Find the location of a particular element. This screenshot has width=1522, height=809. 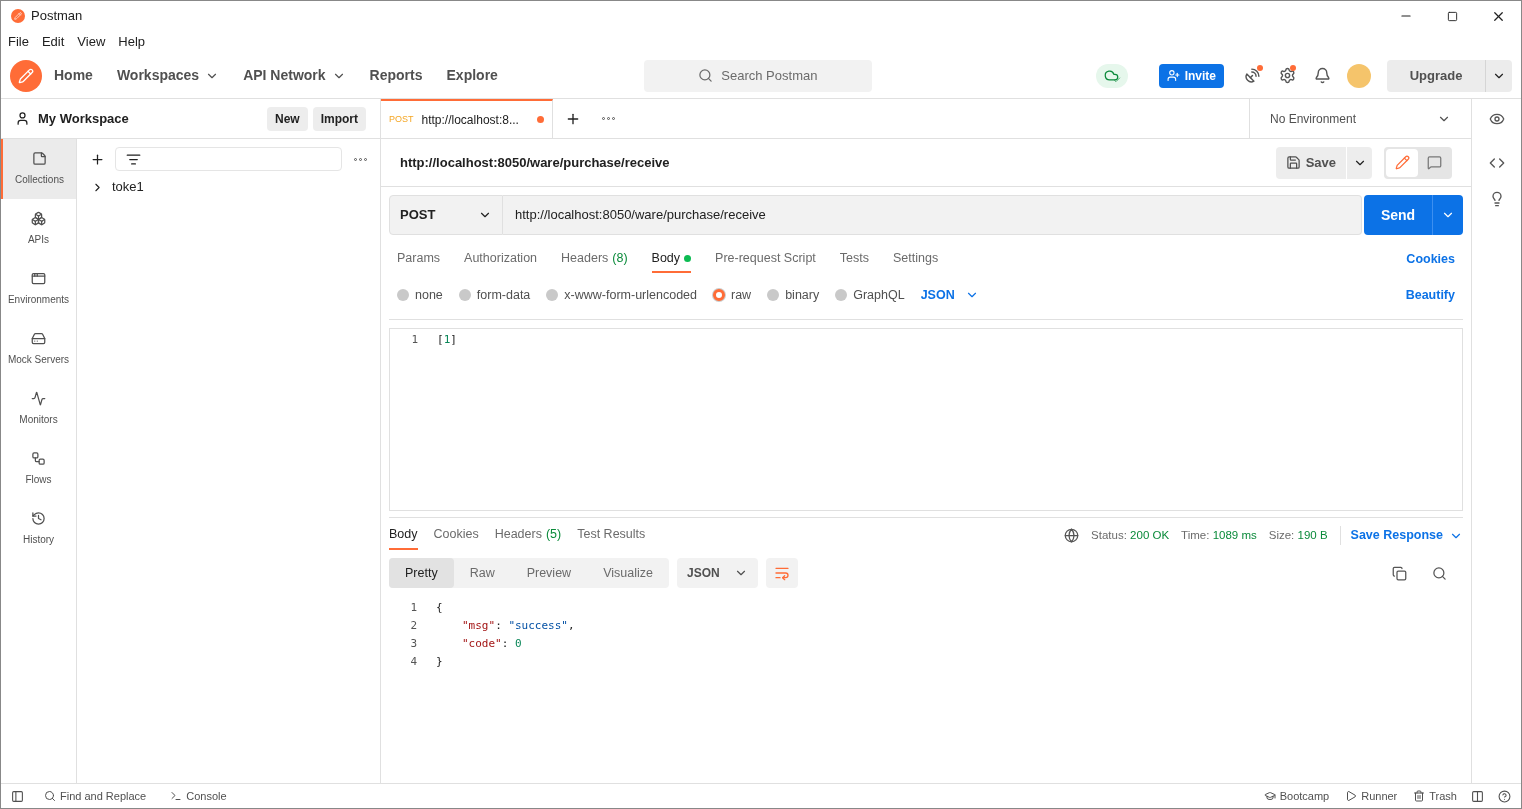

line-number: 2 is located at coordinates (413, 626).